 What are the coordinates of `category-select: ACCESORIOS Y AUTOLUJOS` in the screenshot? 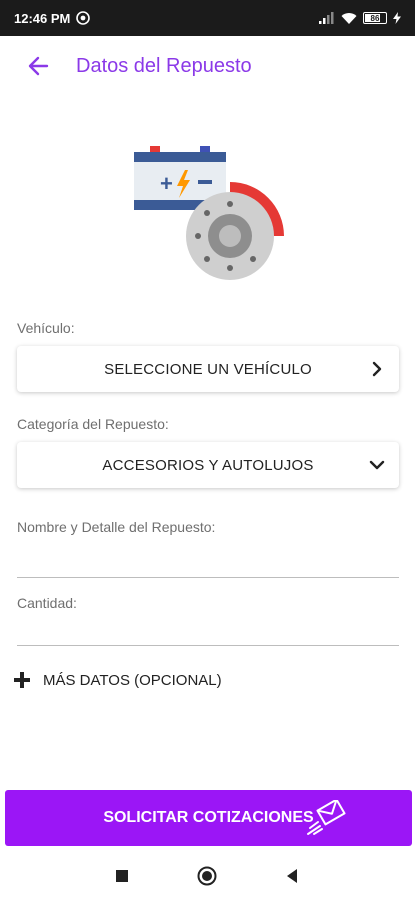 It's located at (208, 465).